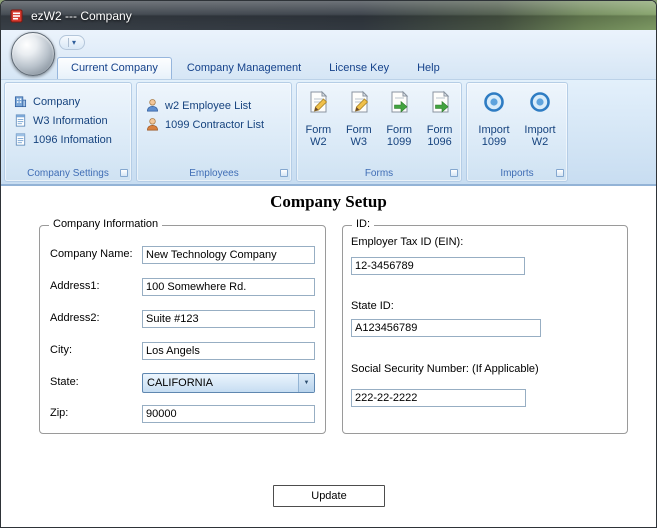  Describe the element at coordinates (328, 201) in the screenshot. I see `page-title: Company Setup` at that location.